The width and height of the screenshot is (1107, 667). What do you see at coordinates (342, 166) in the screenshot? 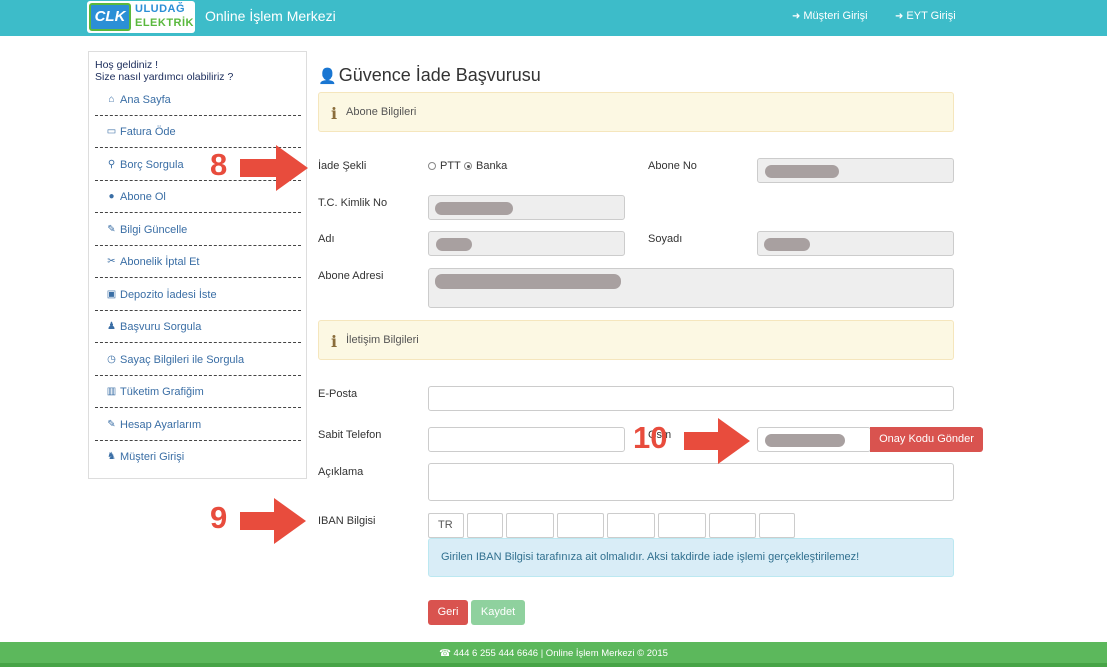
I see `iade-sekli-label: İade Şekli` at bounding box center [342, 166].